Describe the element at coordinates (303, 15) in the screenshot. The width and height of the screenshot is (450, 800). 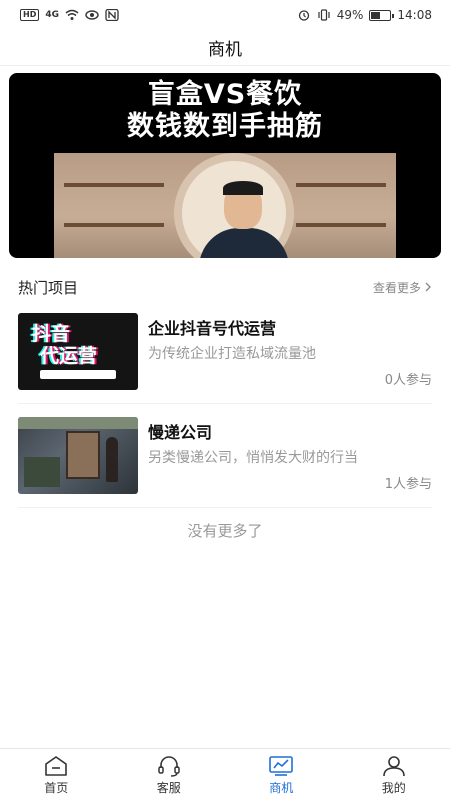
I see `alarm-icon` at that location.